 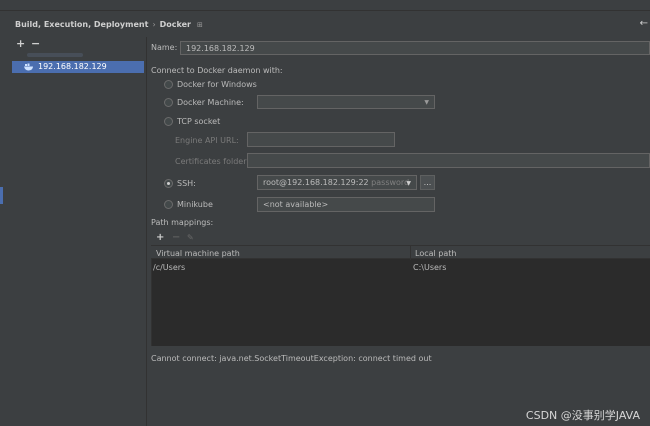 What do you see at coordinates (448, 160) in the screenshot?
I see `cert-folder-input` at bounding box center [448, 160].